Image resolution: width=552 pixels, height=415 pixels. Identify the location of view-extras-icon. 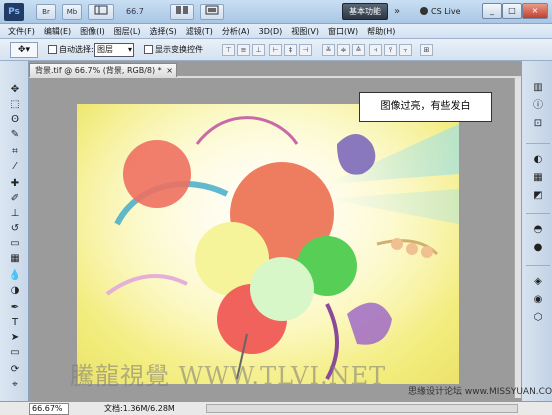
(101, 10).